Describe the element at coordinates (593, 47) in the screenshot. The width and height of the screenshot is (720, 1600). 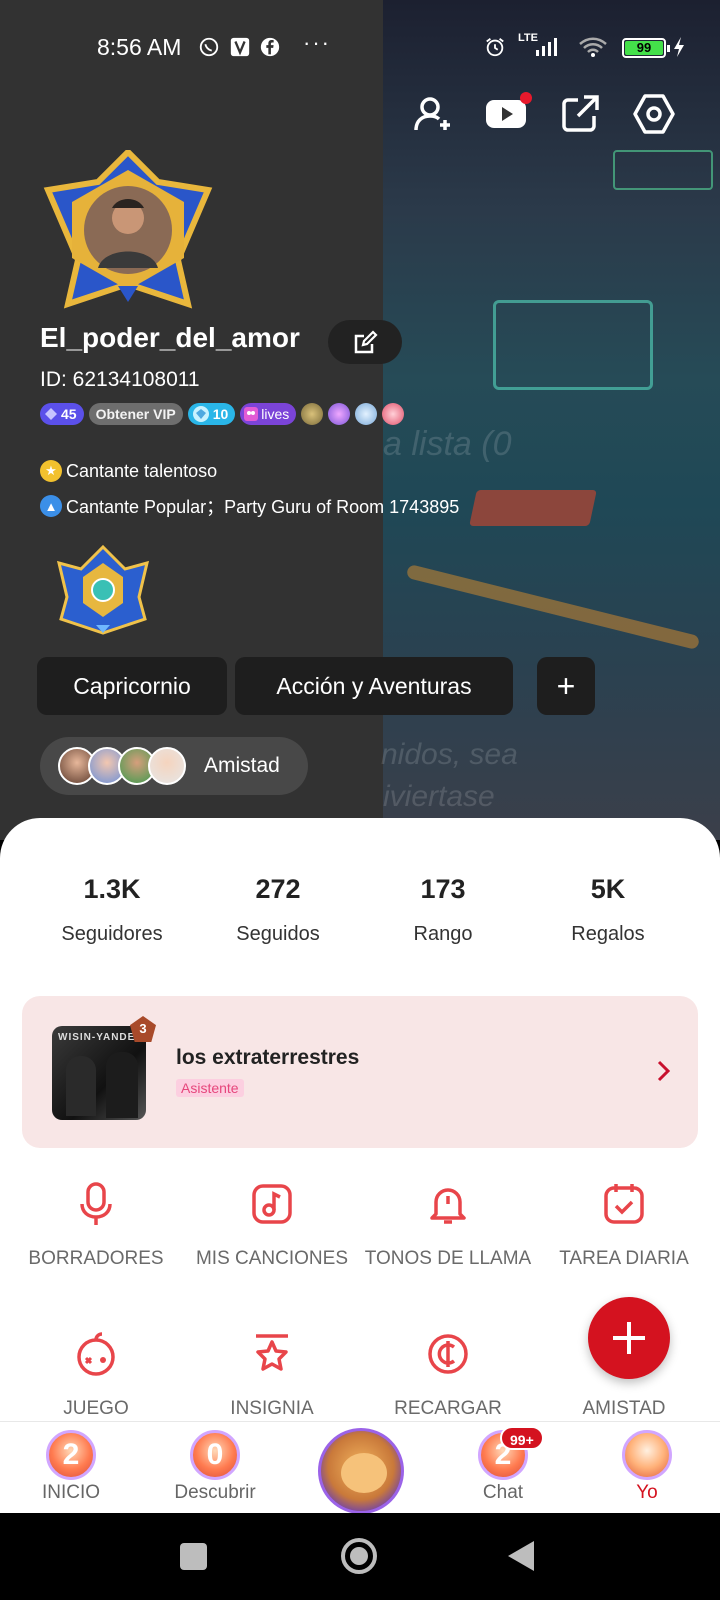
I see `wifi-icon` at that location.